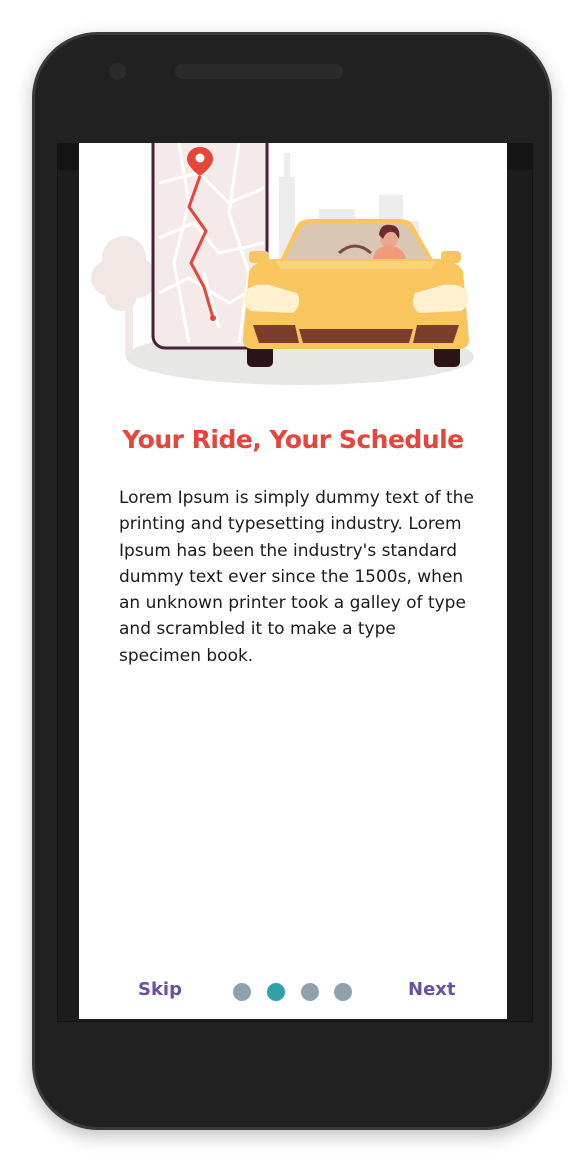 The height and width of the screenshot is (1163, 585). I want to click on onboarding-title: Your Ride, Your Schedule, so click(293, 439).